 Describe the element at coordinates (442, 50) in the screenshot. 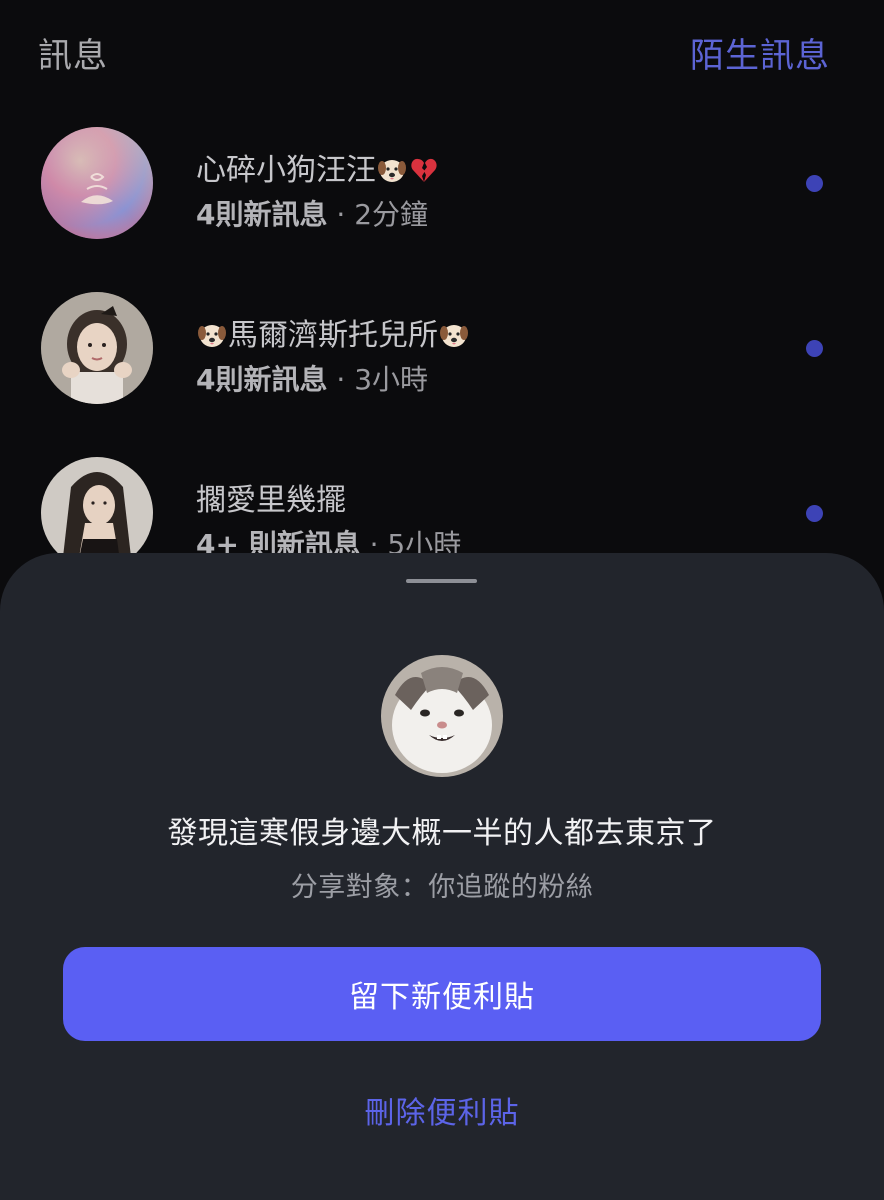

I see `header: 訊息 陌生訊息` at that location.